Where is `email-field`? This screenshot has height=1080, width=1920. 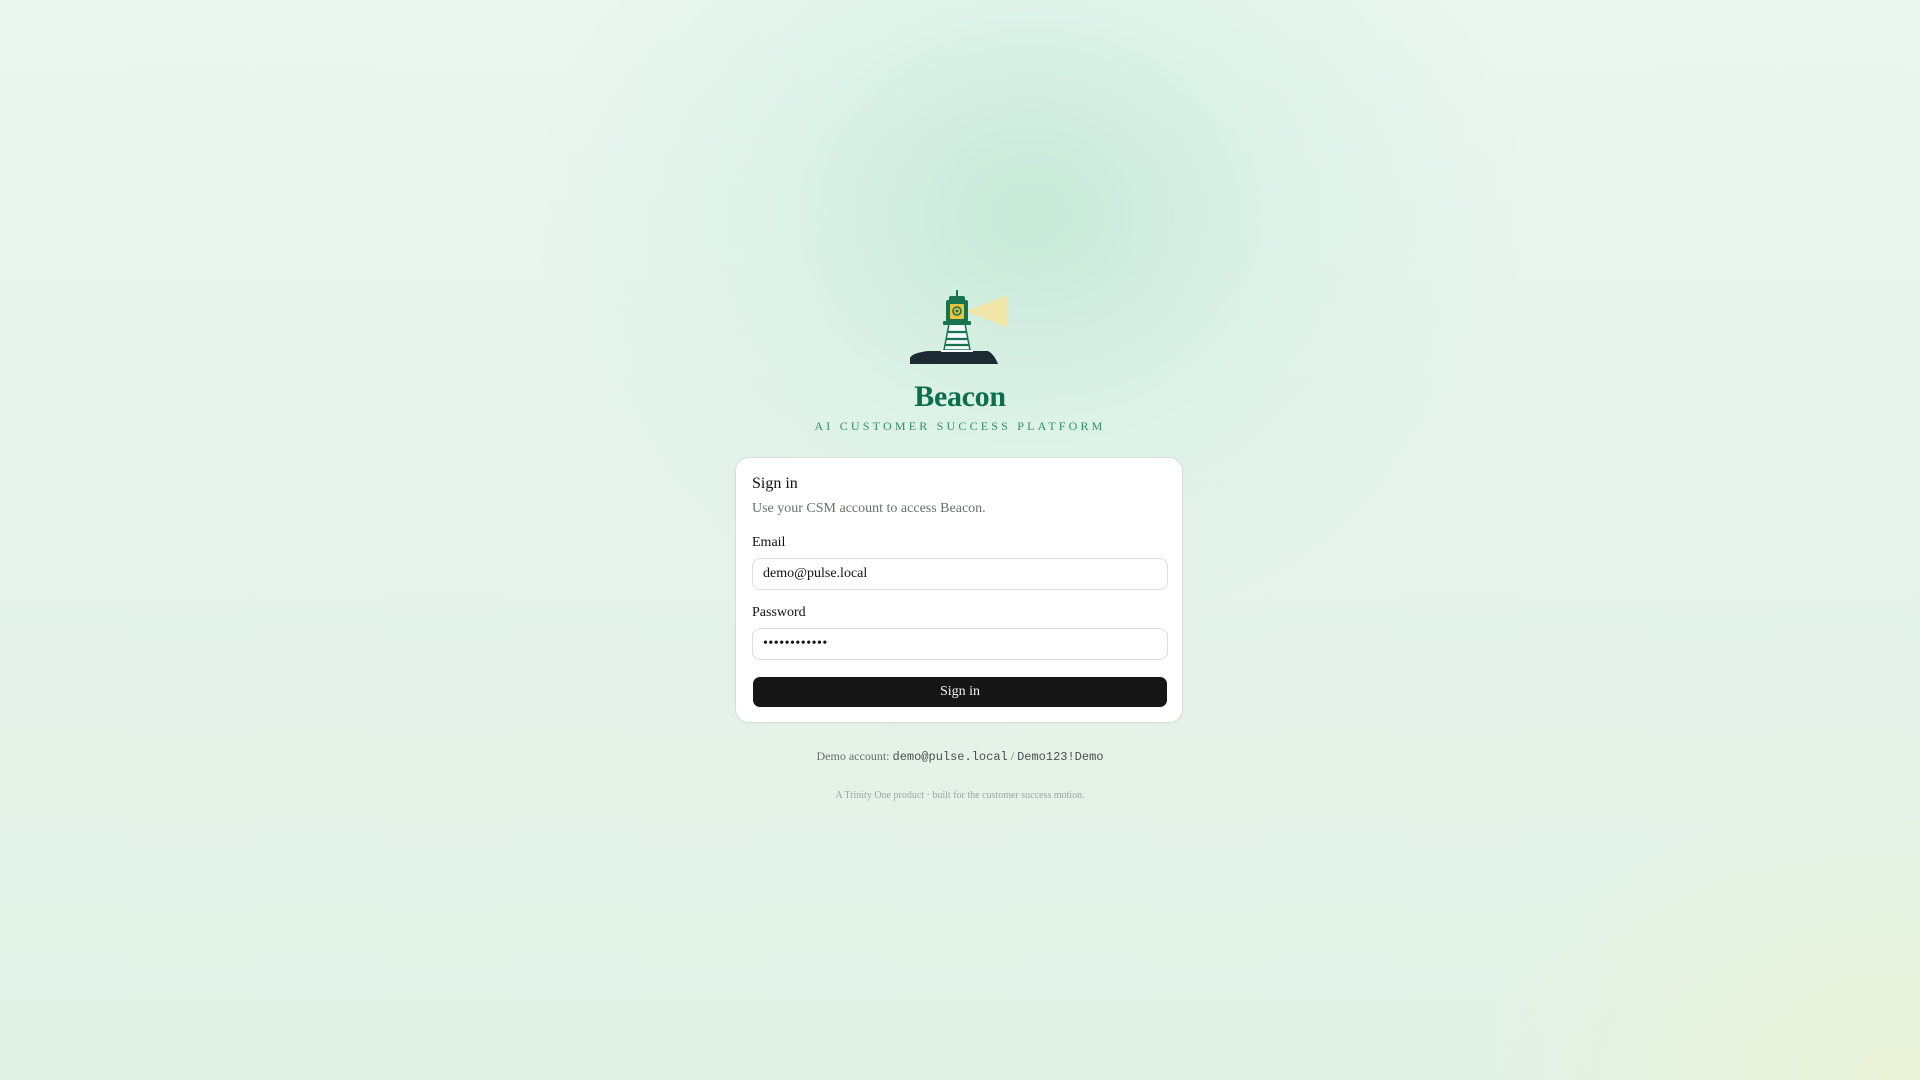
email-field is located at coordinates (960, 574).